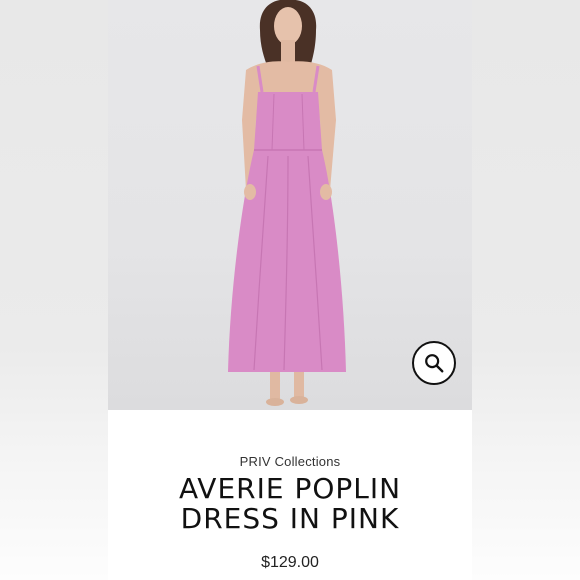 The width and height of the screenshot is (580, 580). I want to click on product-title: AVERIE POPLIN DRESS IN PINK, so click(290, 504).